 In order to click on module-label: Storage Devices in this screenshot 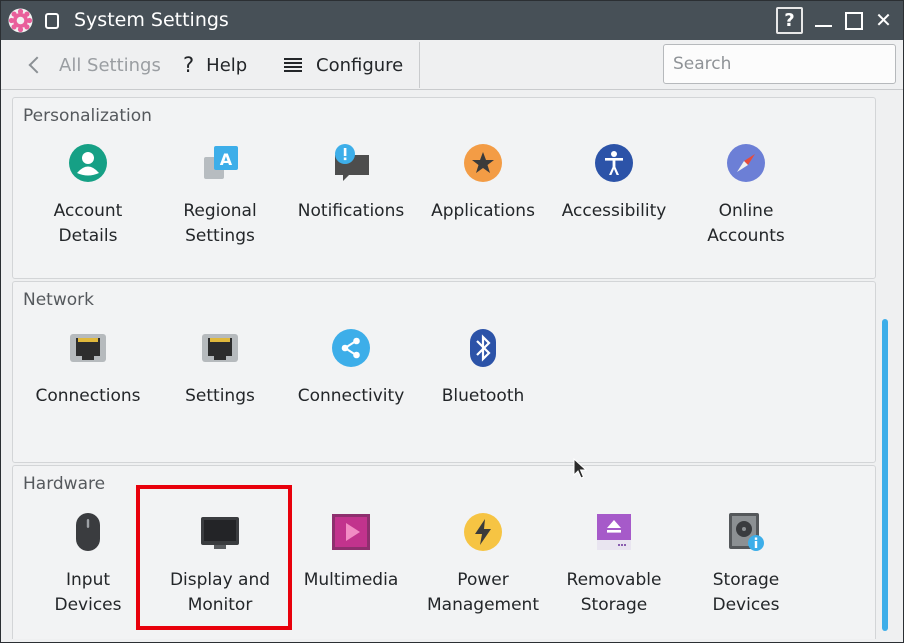, I will do `click(746, 592)`.